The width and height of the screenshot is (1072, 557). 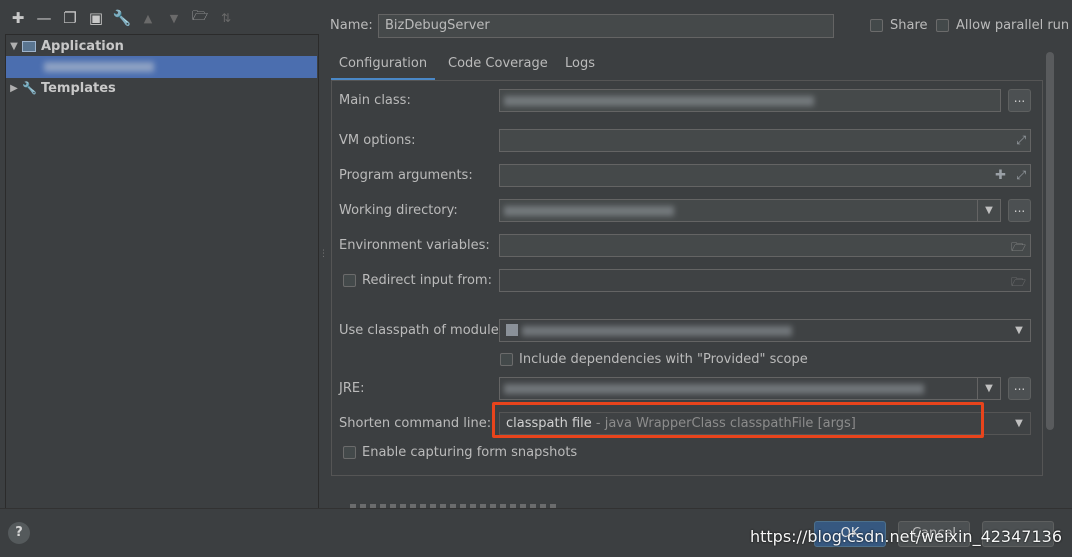 What do you see at coordinates (406, 175) in the screenshot?
I see `program-arguments-label: Program arguments:` at bounding box center [406, 175].